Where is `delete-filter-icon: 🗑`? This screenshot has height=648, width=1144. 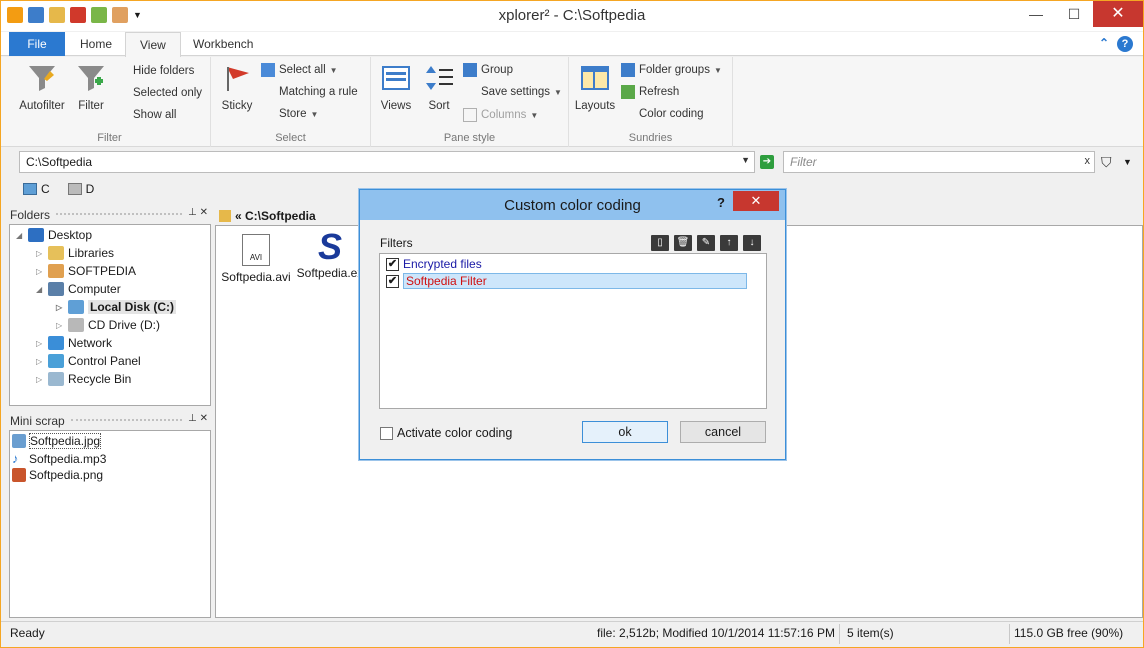 delete-filter-icon: 🗑 is located at coordinates (683, 243).